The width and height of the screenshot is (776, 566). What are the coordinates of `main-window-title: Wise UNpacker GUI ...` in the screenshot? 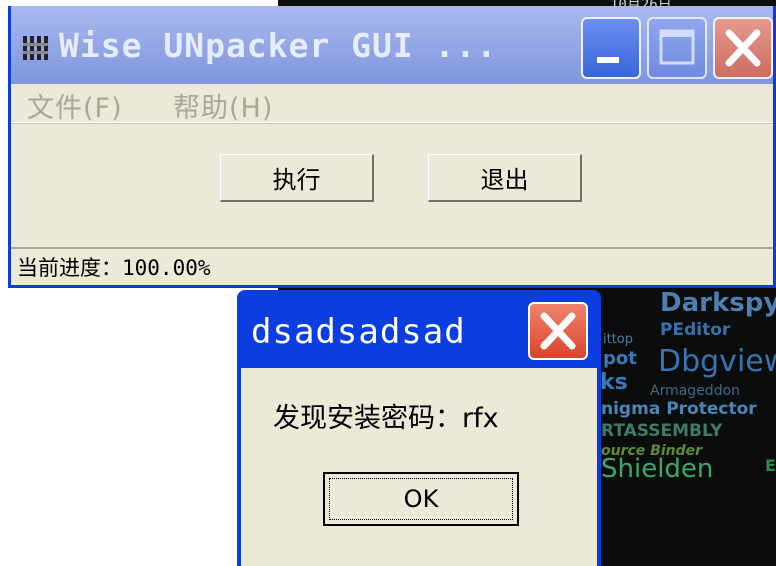 It's located at (278, 45).